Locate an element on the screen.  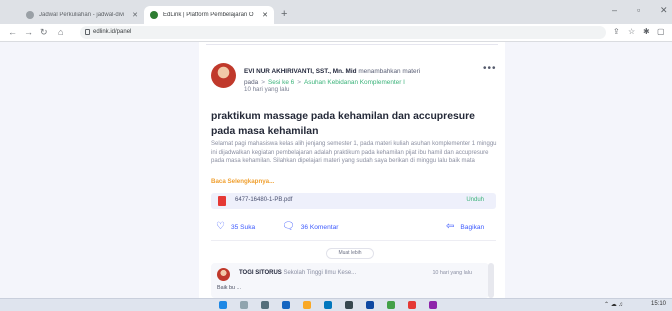
mail-icon is located at coordinates (370, 305).